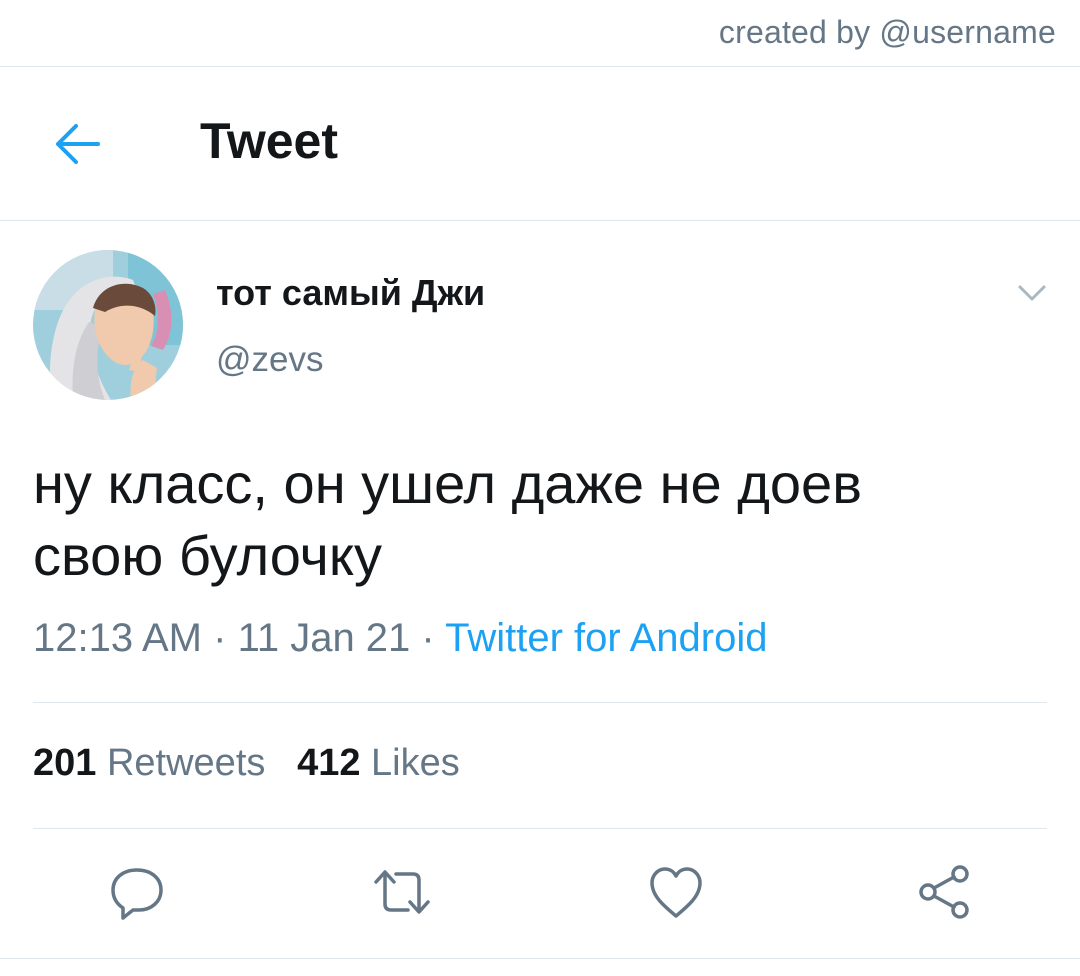 This screenshot has width=1080, height=976. I want to click on likes-stat: 412 Likes, so click(378, 763).